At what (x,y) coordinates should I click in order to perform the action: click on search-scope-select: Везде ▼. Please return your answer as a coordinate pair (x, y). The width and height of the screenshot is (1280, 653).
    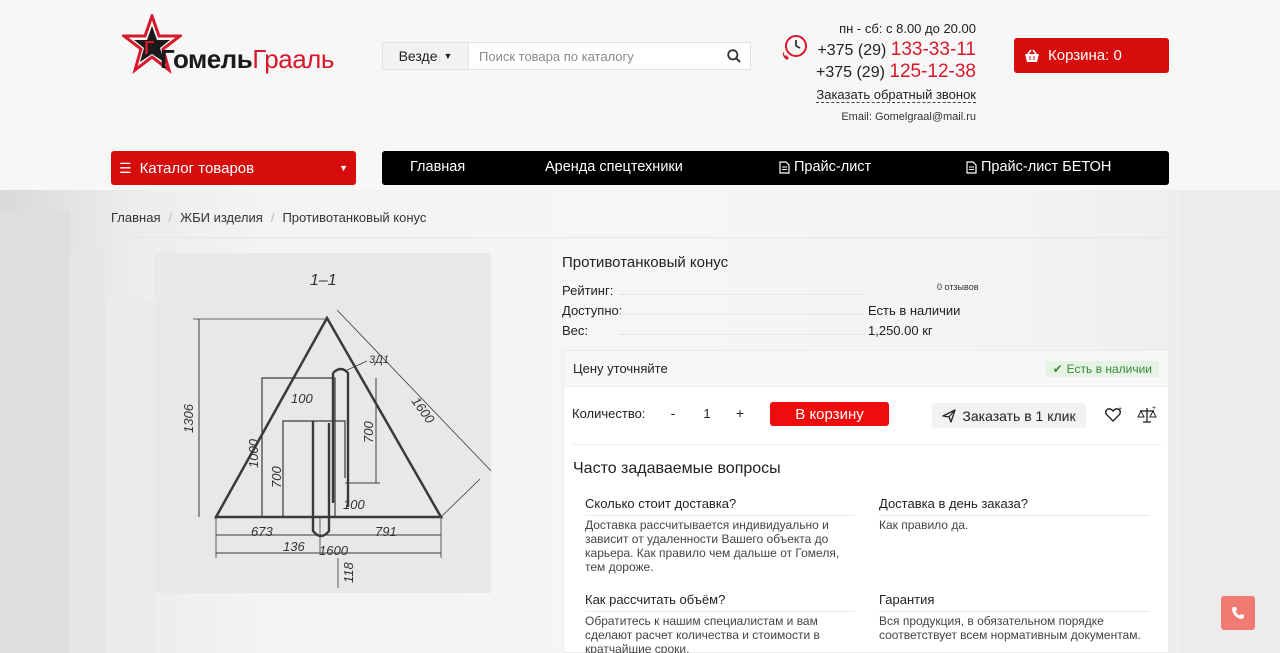
    Looking at the image, I should click on (426, 56).